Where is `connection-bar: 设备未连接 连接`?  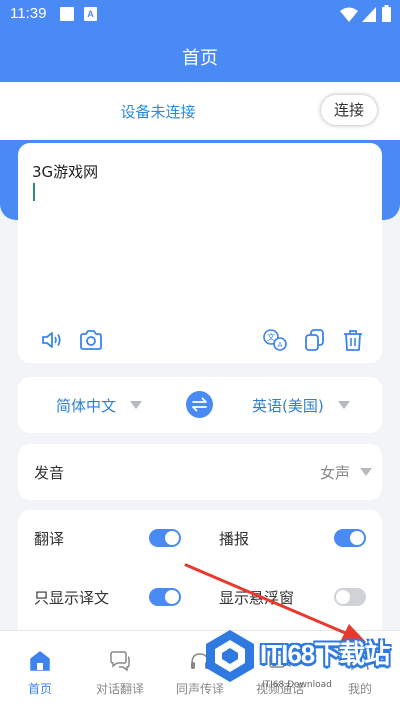
connection-bar: 设备未连接 连接 is located at coordinates (200, 111).